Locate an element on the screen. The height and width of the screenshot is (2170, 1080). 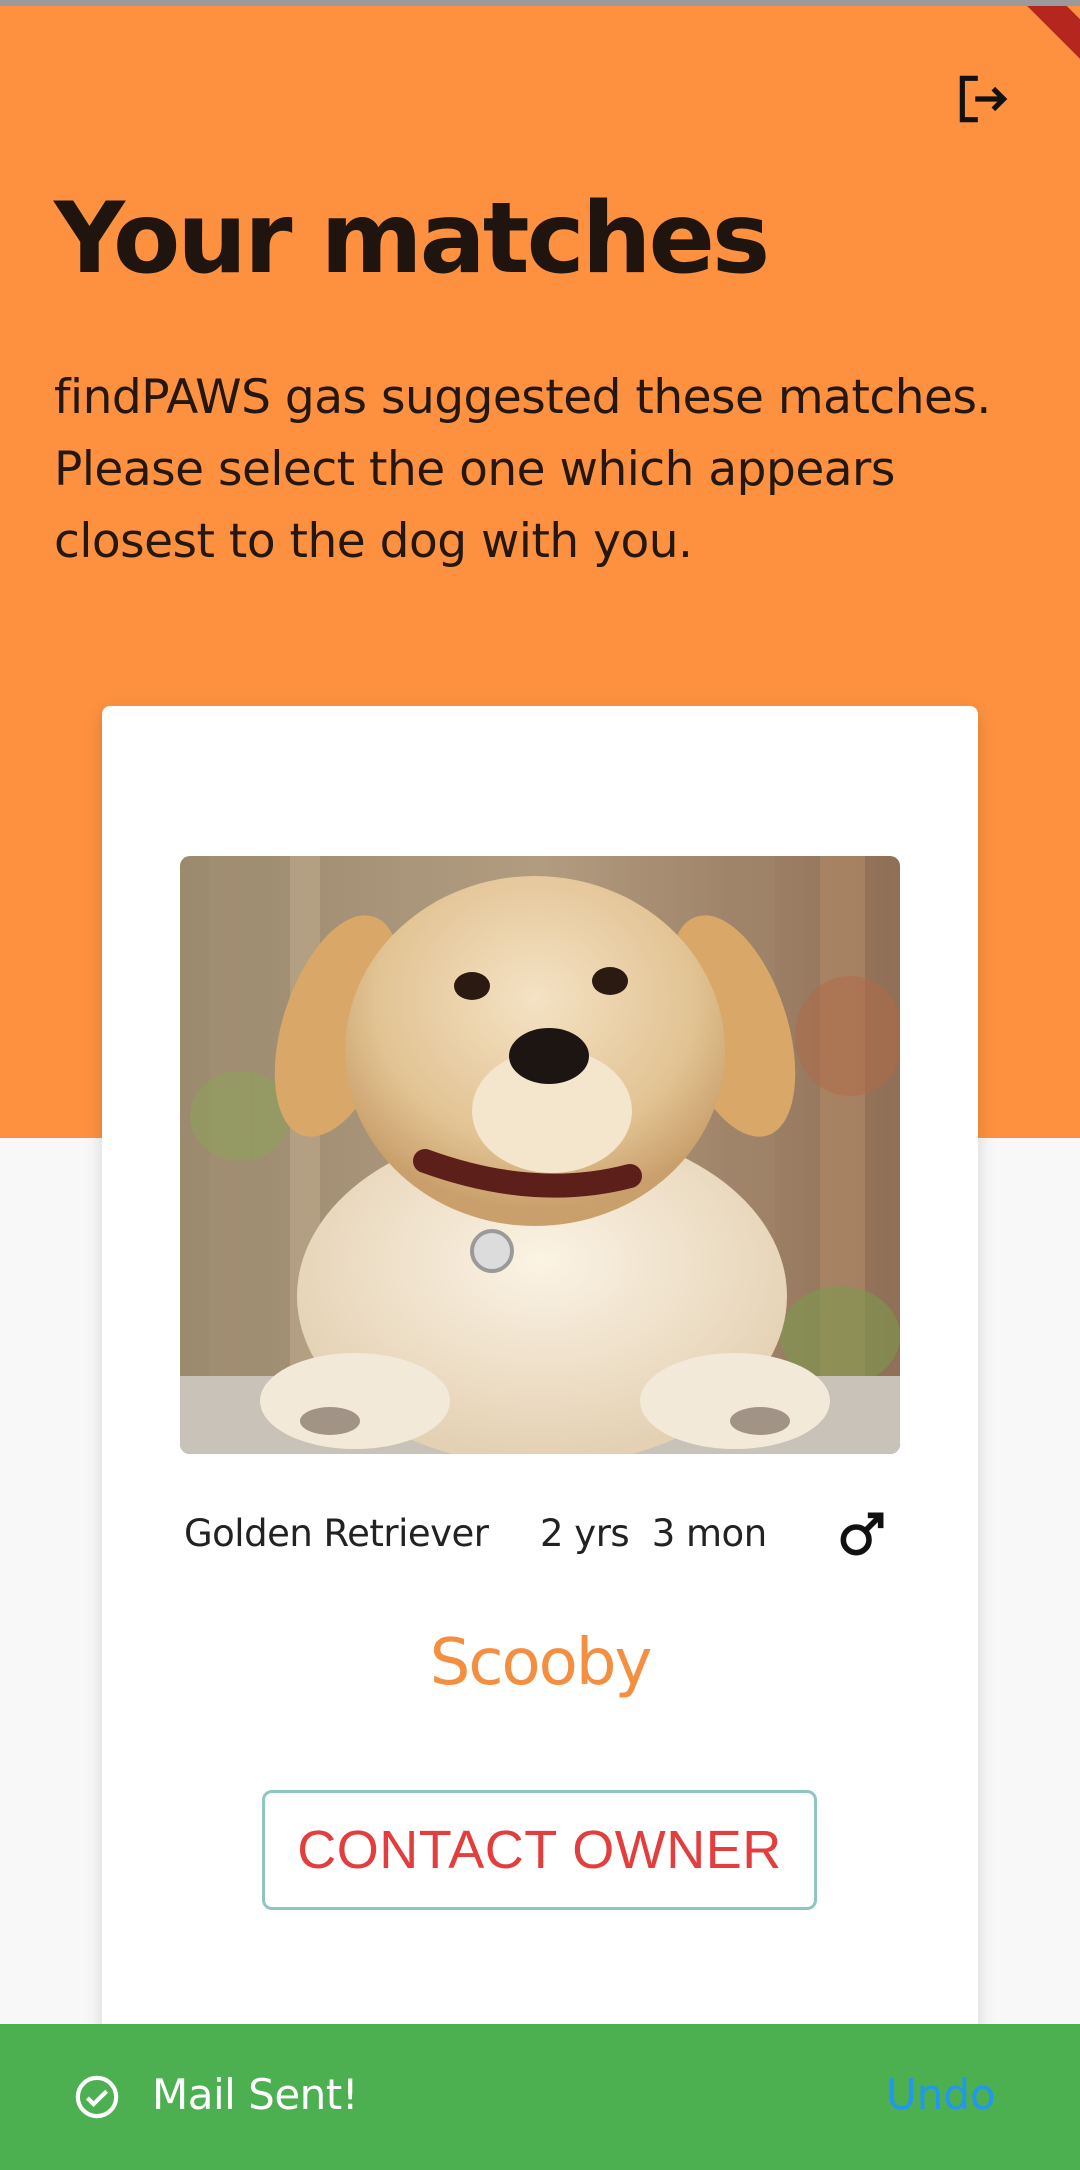
logout-button is located at coordinates (983, 99).